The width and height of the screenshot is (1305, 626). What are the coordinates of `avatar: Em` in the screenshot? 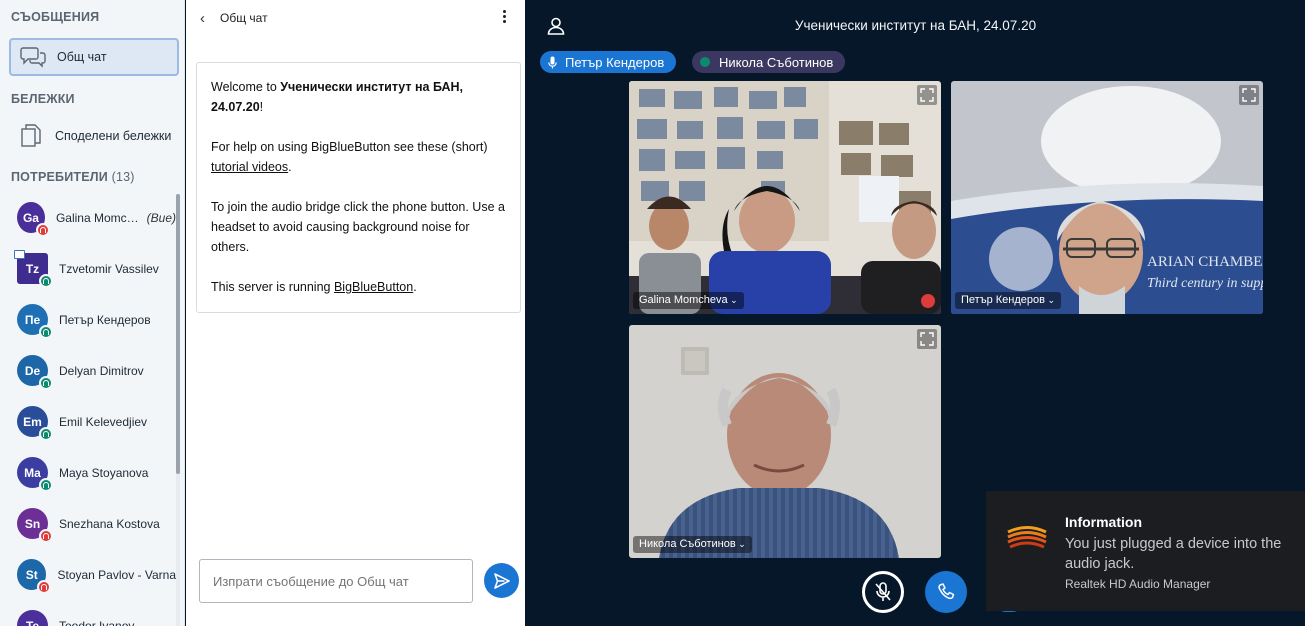 It's located at (35, 423).